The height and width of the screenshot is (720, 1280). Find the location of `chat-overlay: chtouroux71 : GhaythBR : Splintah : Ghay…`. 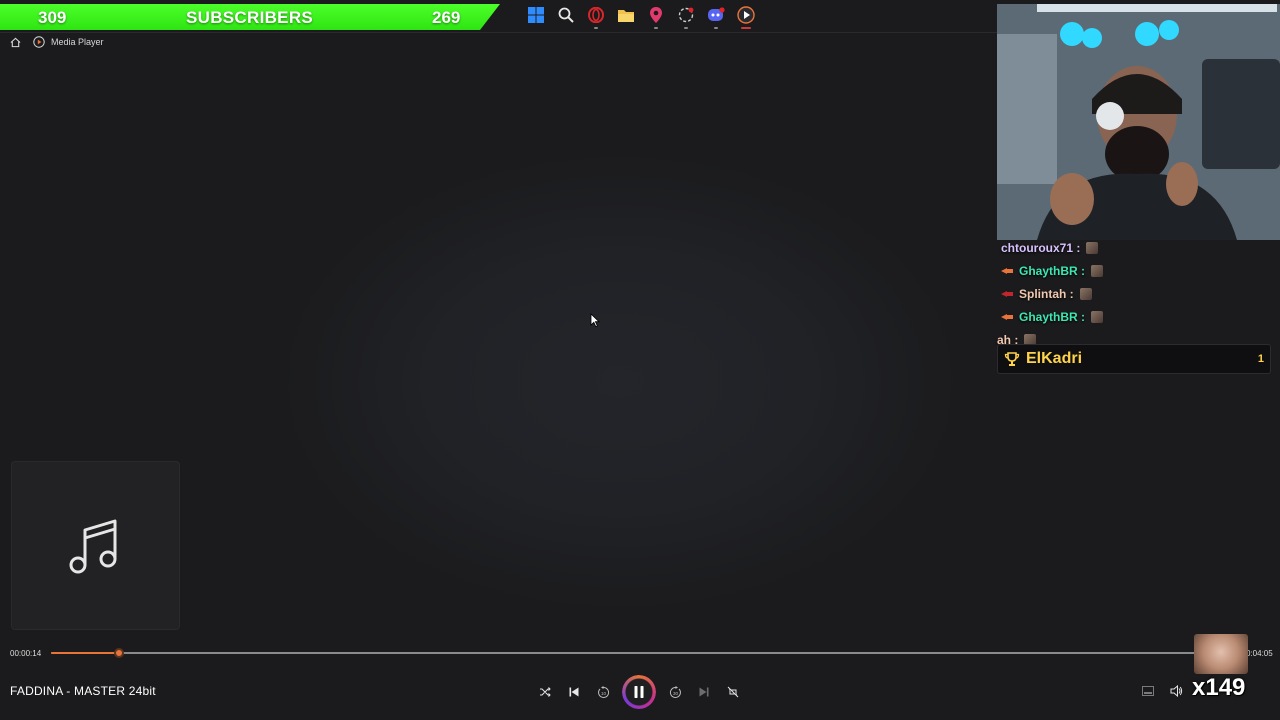

chat-overlay: chtouroux71 : GhaythBR : Splintah : Ghay… is located at coordinates (1138, 293).